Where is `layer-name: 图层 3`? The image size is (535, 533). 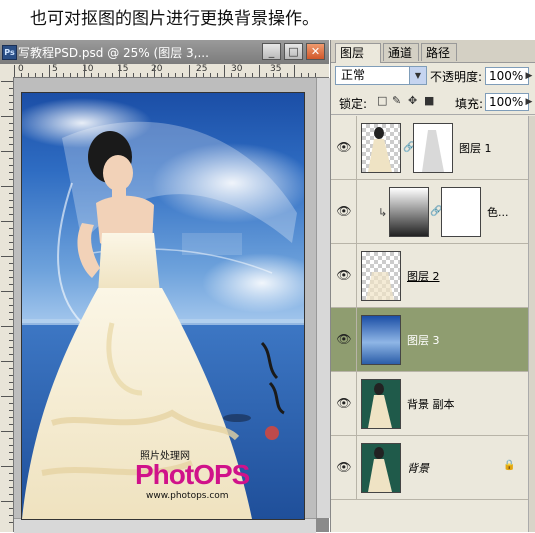 layer-name: 图层 3 is located at coordinates (423, 340).